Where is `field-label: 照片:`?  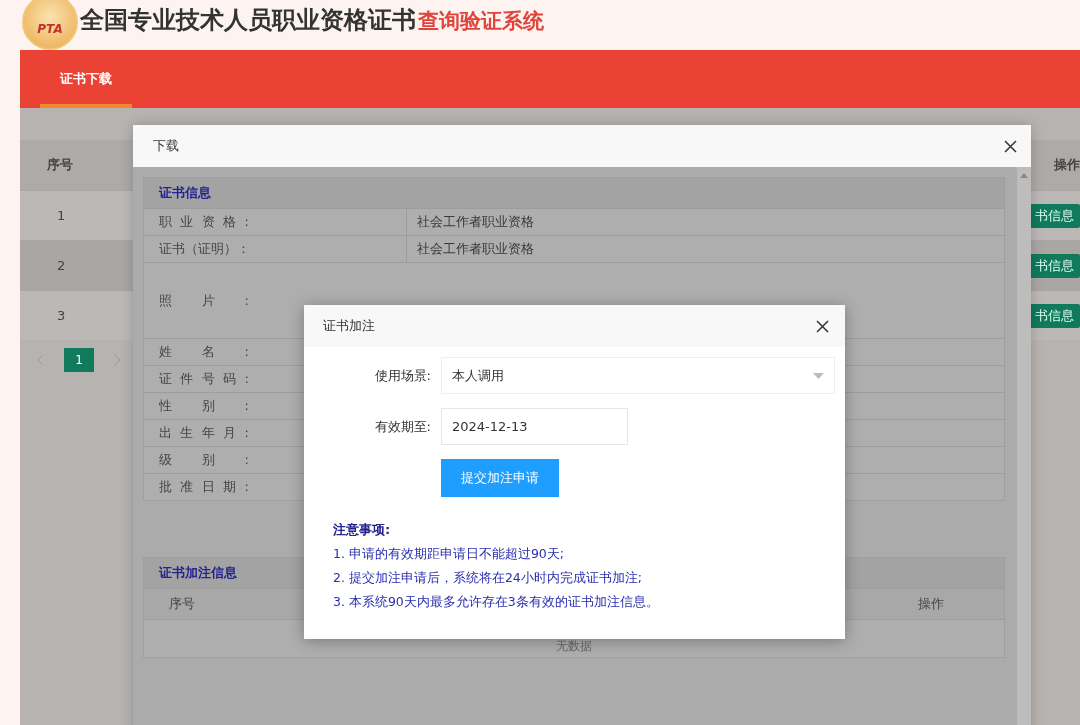
field-label: 照片: is located at coordinates (204, 300).